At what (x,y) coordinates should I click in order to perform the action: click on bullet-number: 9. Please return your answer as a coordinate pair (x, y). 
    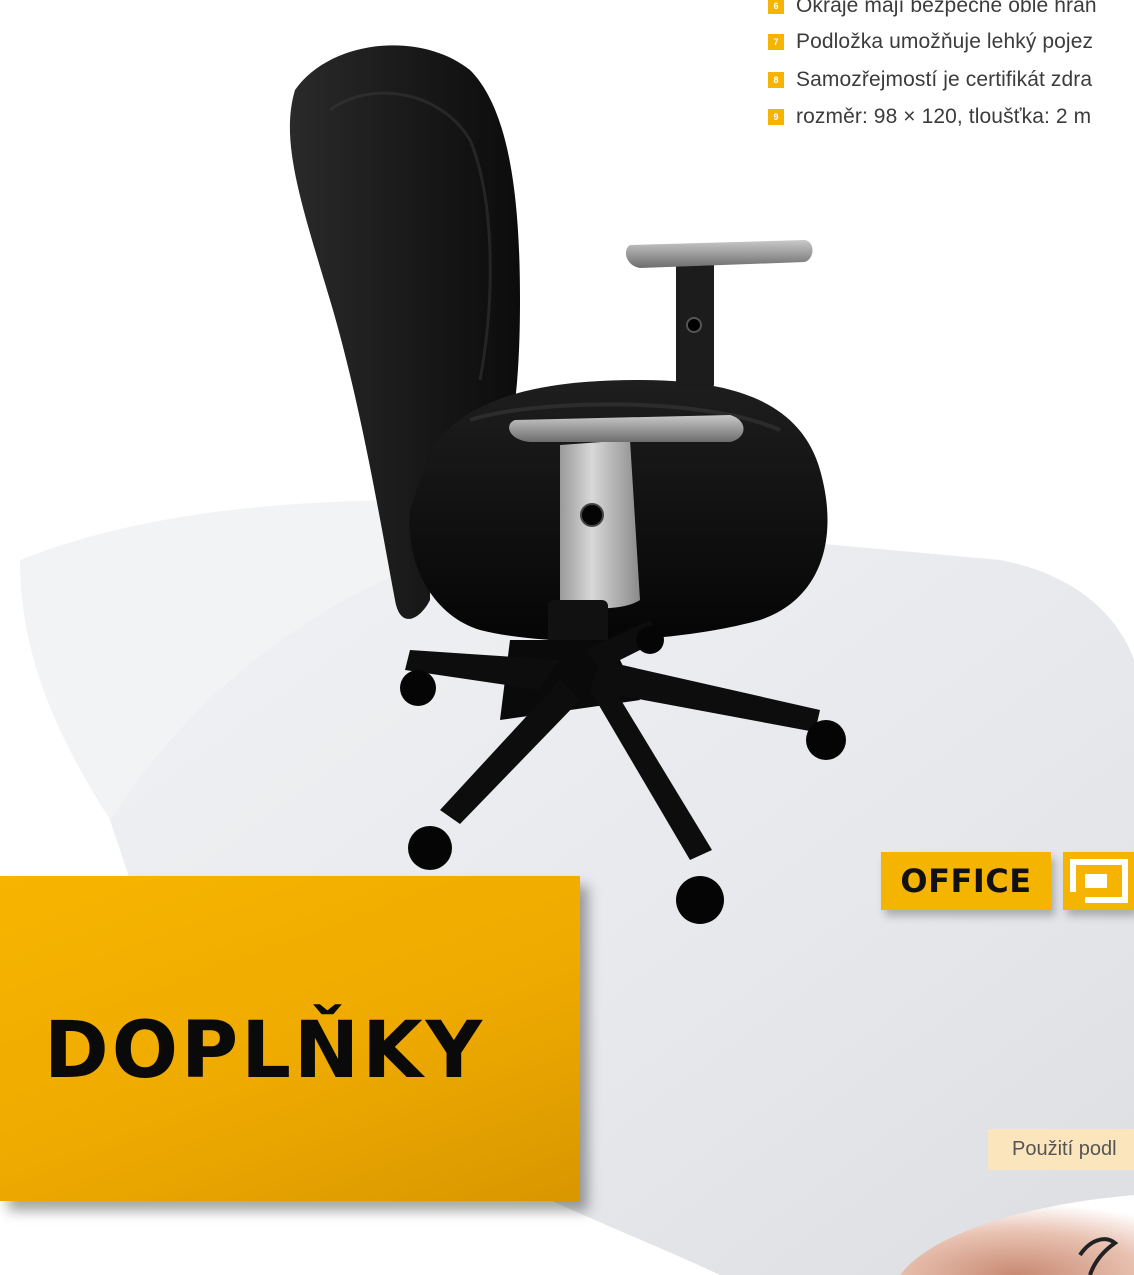
    Looking at the image, I should click on (776, 117).